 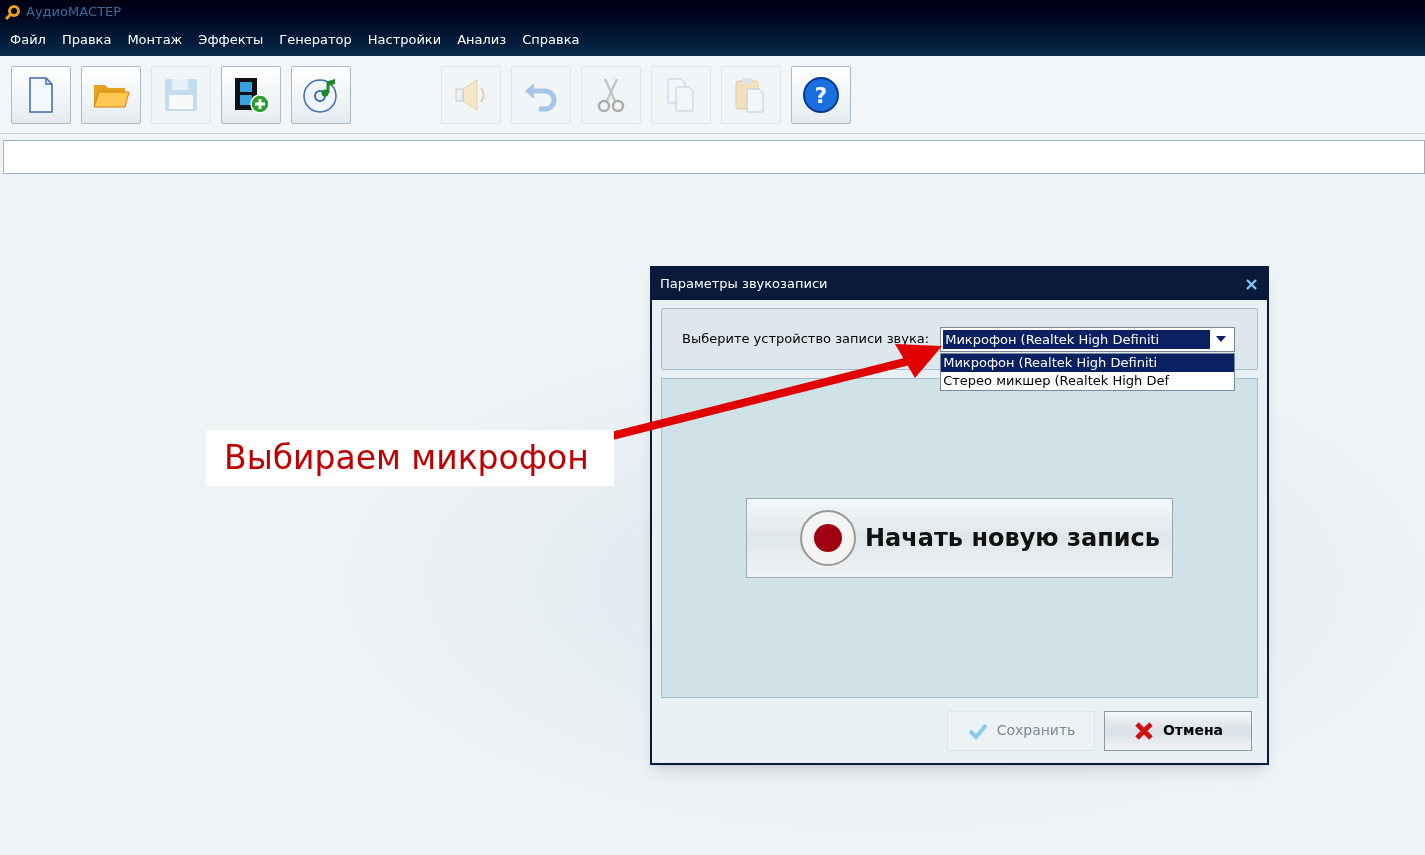 I want to click on cross-icon, so click(x=1143, y=730).